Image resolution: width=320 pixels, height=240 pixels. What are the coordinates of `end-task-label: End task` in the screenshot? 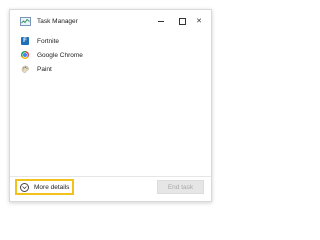 It's located at (180, 187).